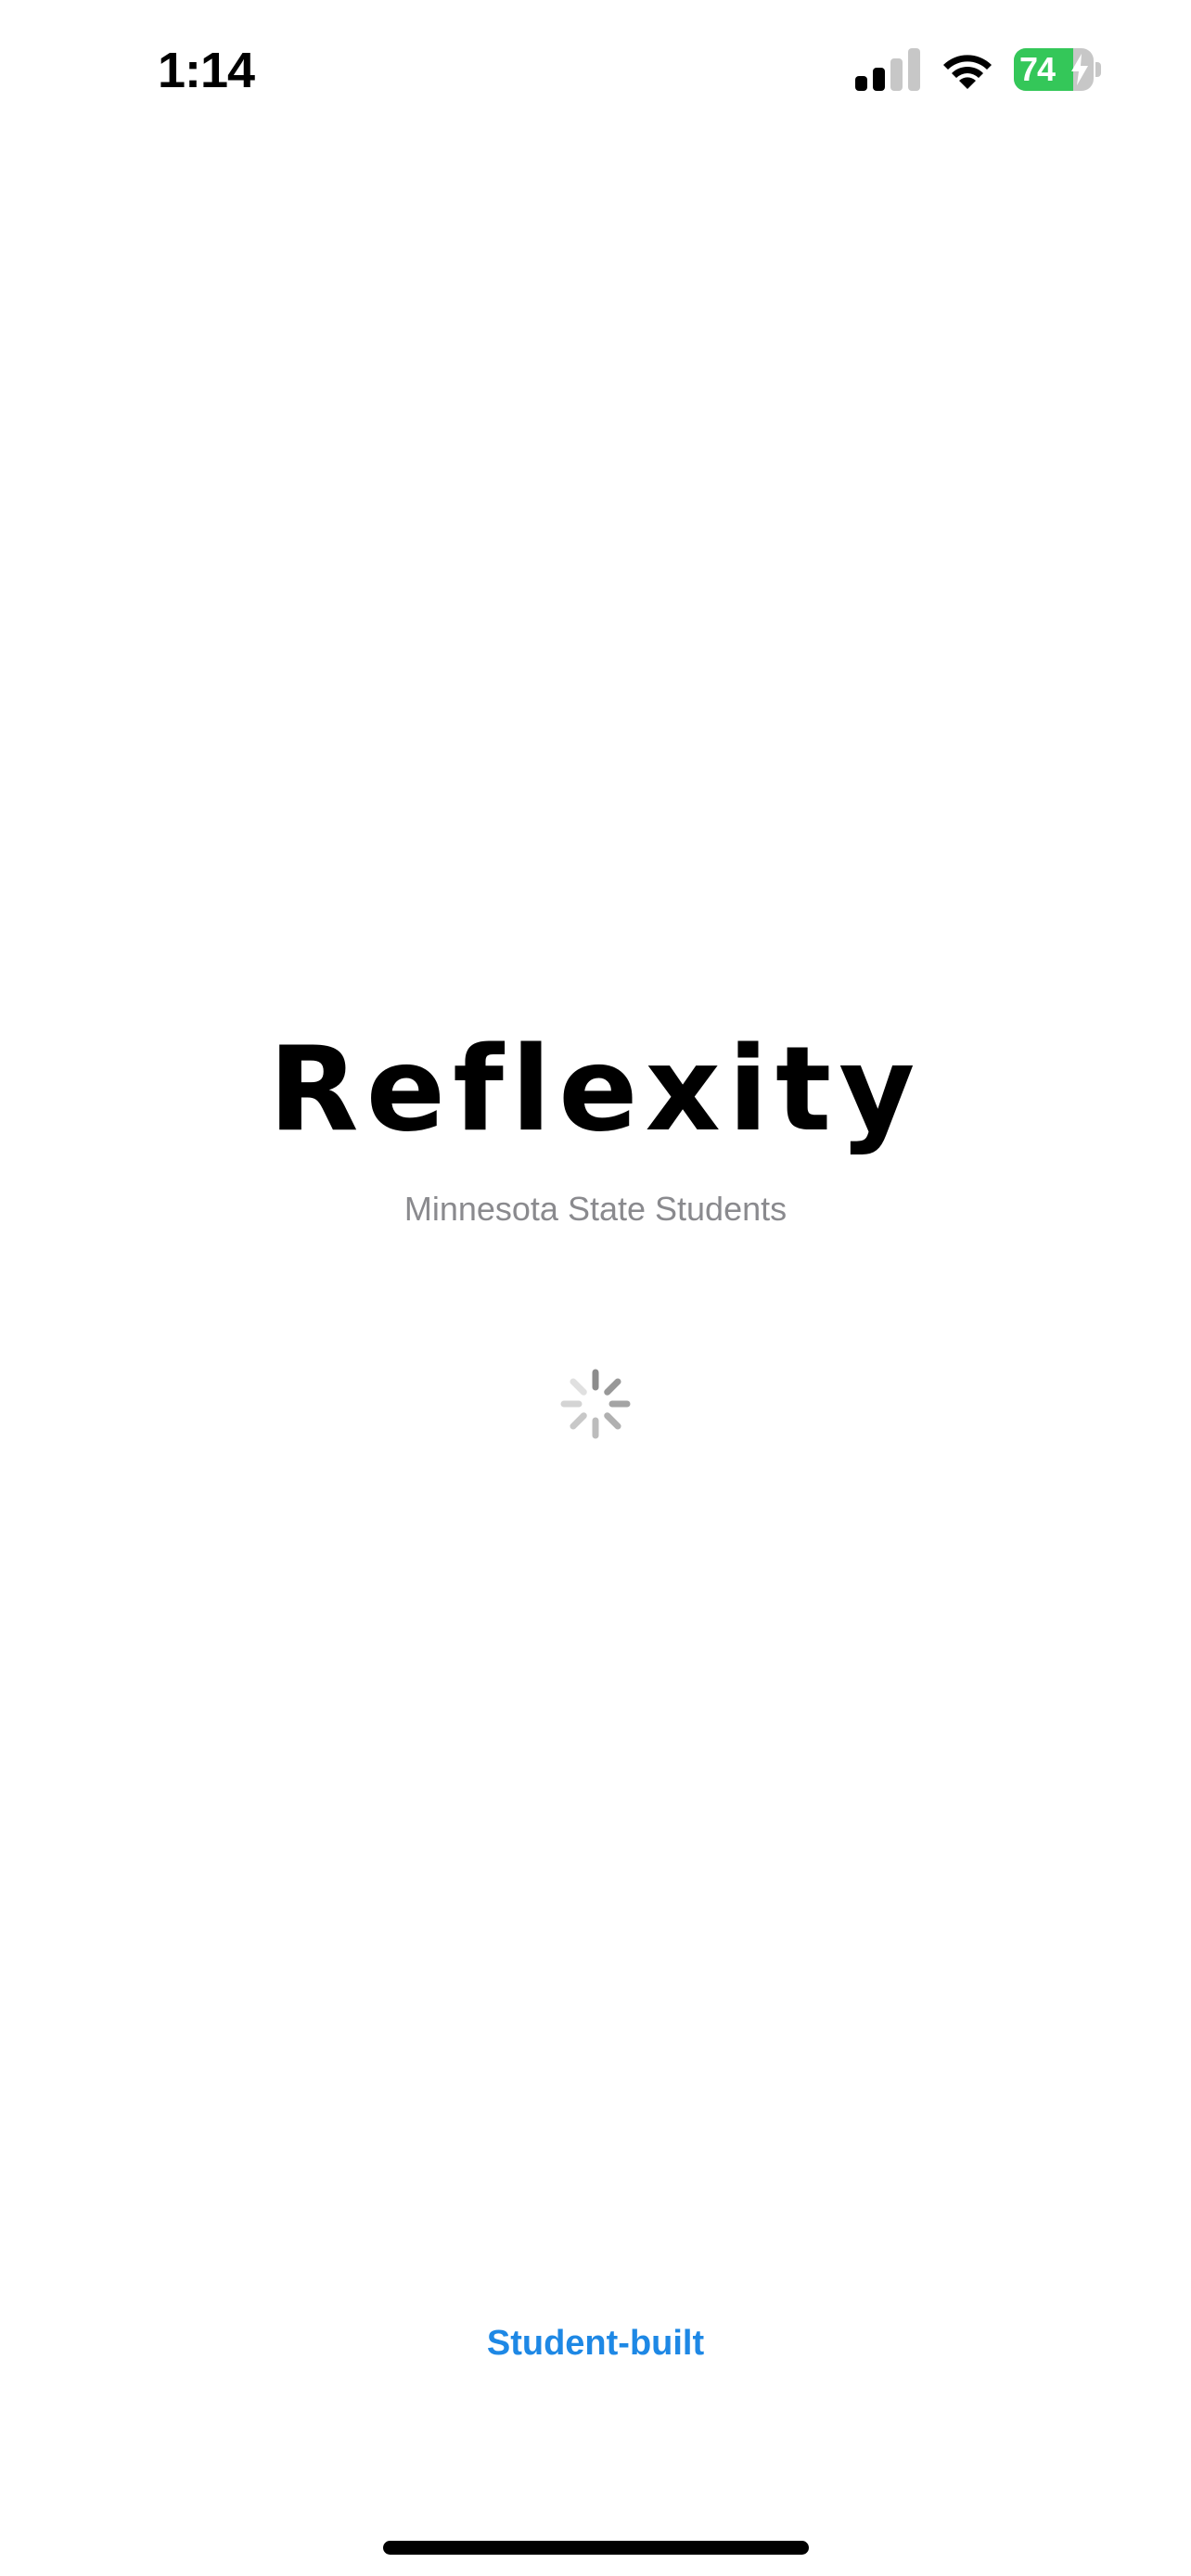 The height and width of the screenshot is (2576, 1191). Describe the element at coordinates (1037, 69) in the screenshot. I see `battery-percent: 74` at that location.